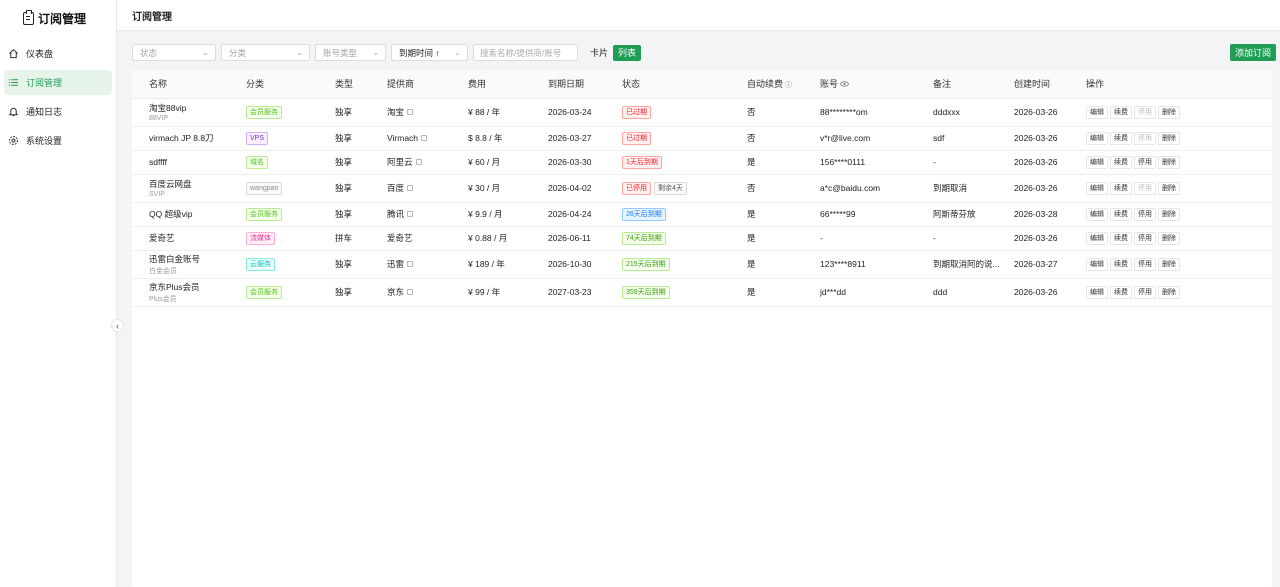  Describe the element at coordinates (62, 18) in the screenshot. I see `app-title: 订阅管理` at that location.